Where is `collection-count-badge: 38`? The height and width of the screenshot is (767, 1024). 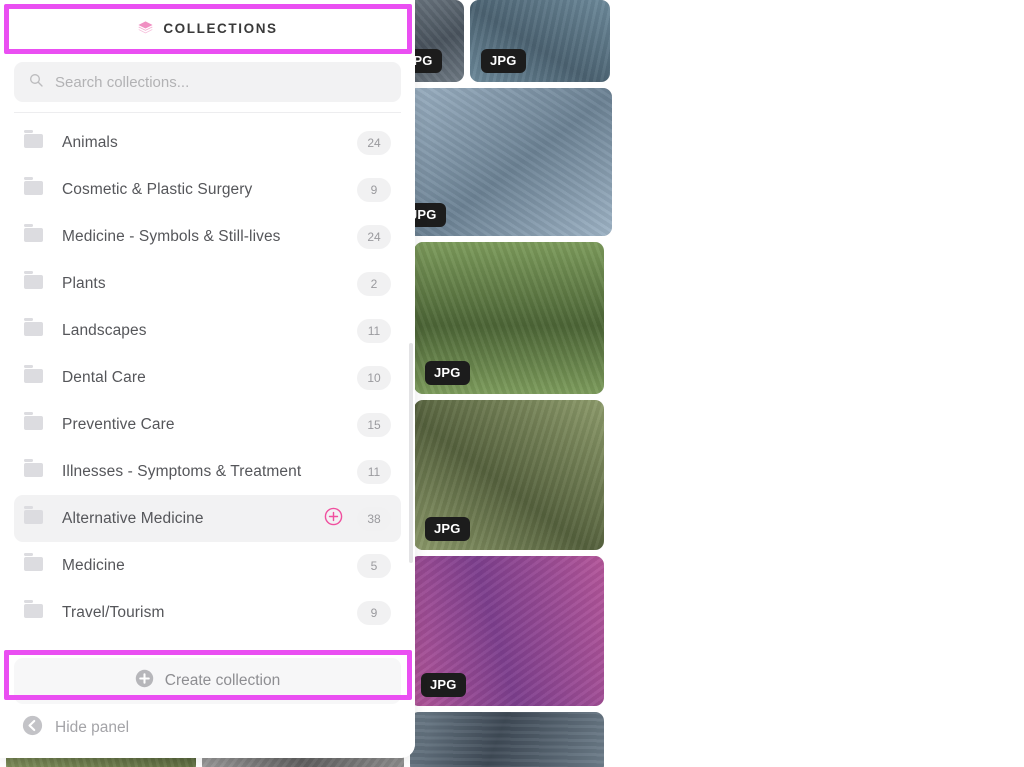
collection-count-badge: 38 is located at coordinates (374, 518).